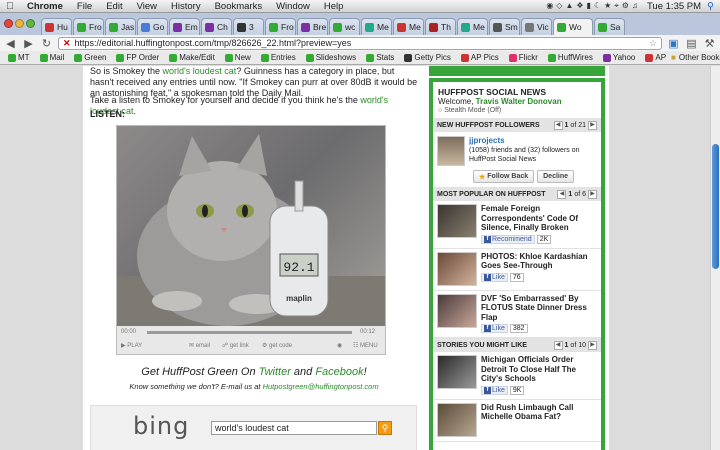 The width and height of the screenshot is (720, 450). What do you see at coordinates (46, 43) in the screenshot?
I see `reload-icon: ↻` at bounding box center [46, 43].